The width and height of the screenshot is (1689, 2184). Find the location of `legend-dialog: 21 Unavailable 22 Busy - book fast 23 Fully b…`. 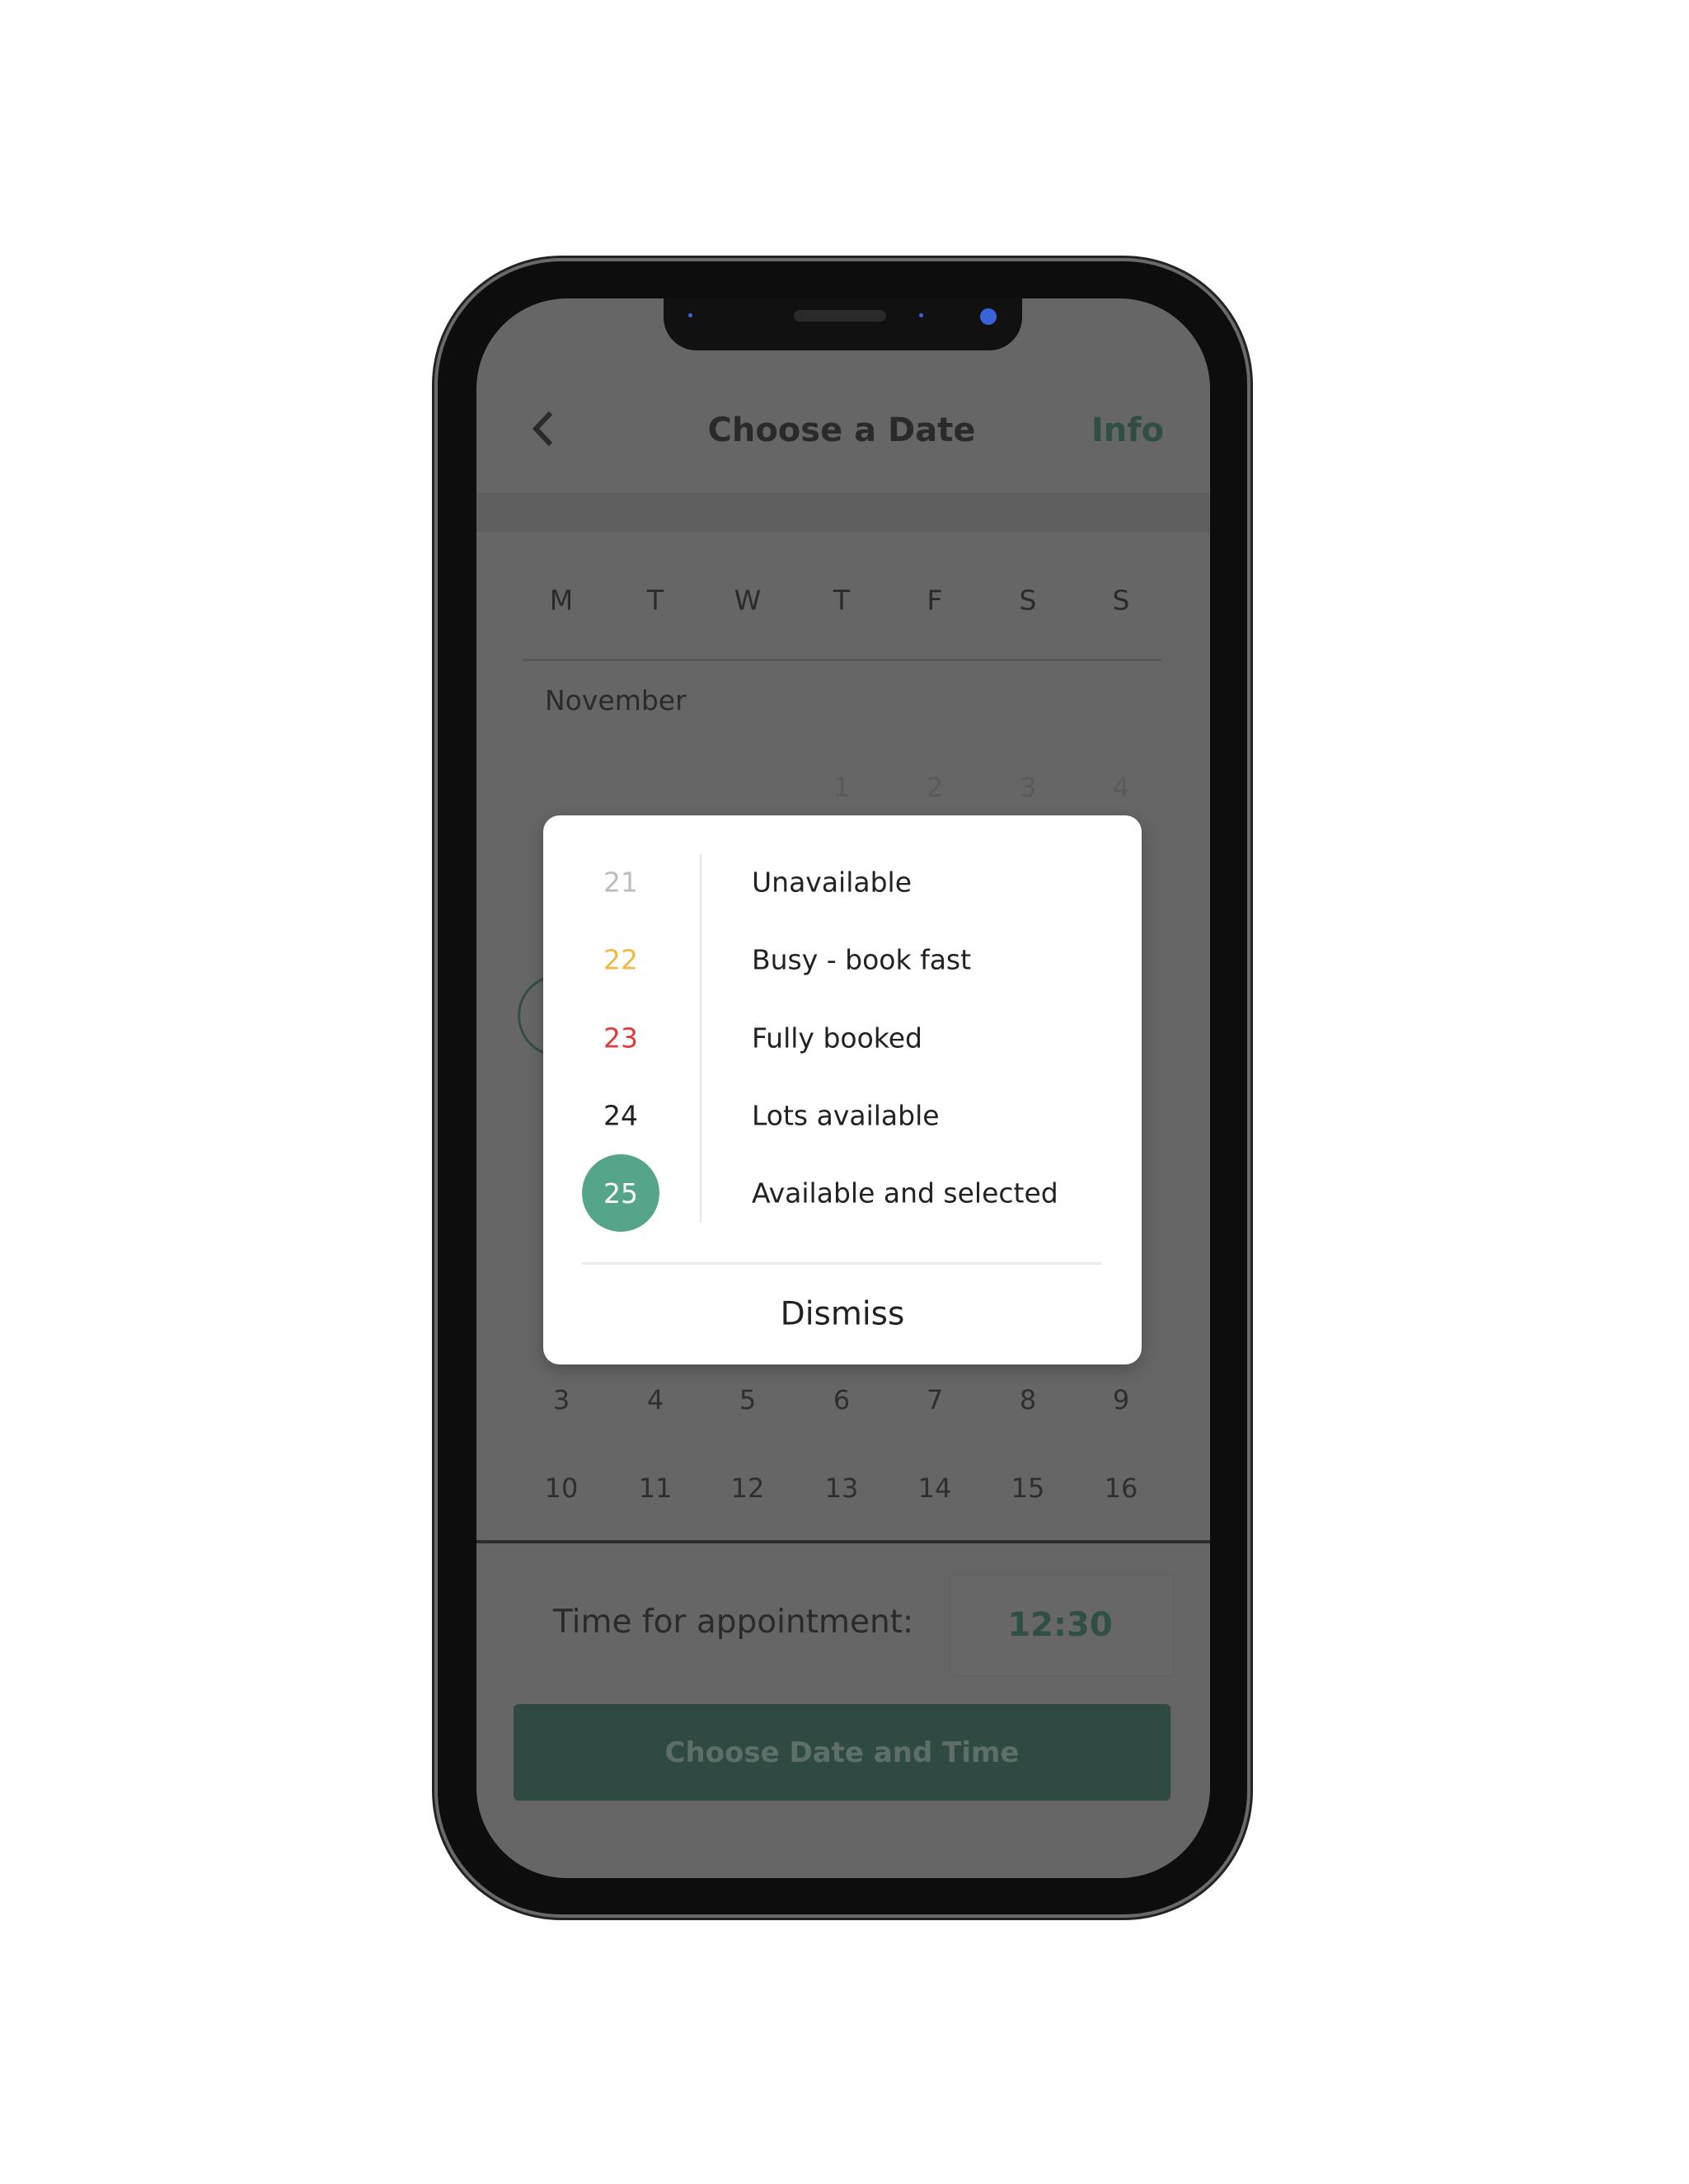

legend-dialog: 21 Unavailable 22 Busy - book fast 23 Fully b… is located at coordinates (842, 1089).